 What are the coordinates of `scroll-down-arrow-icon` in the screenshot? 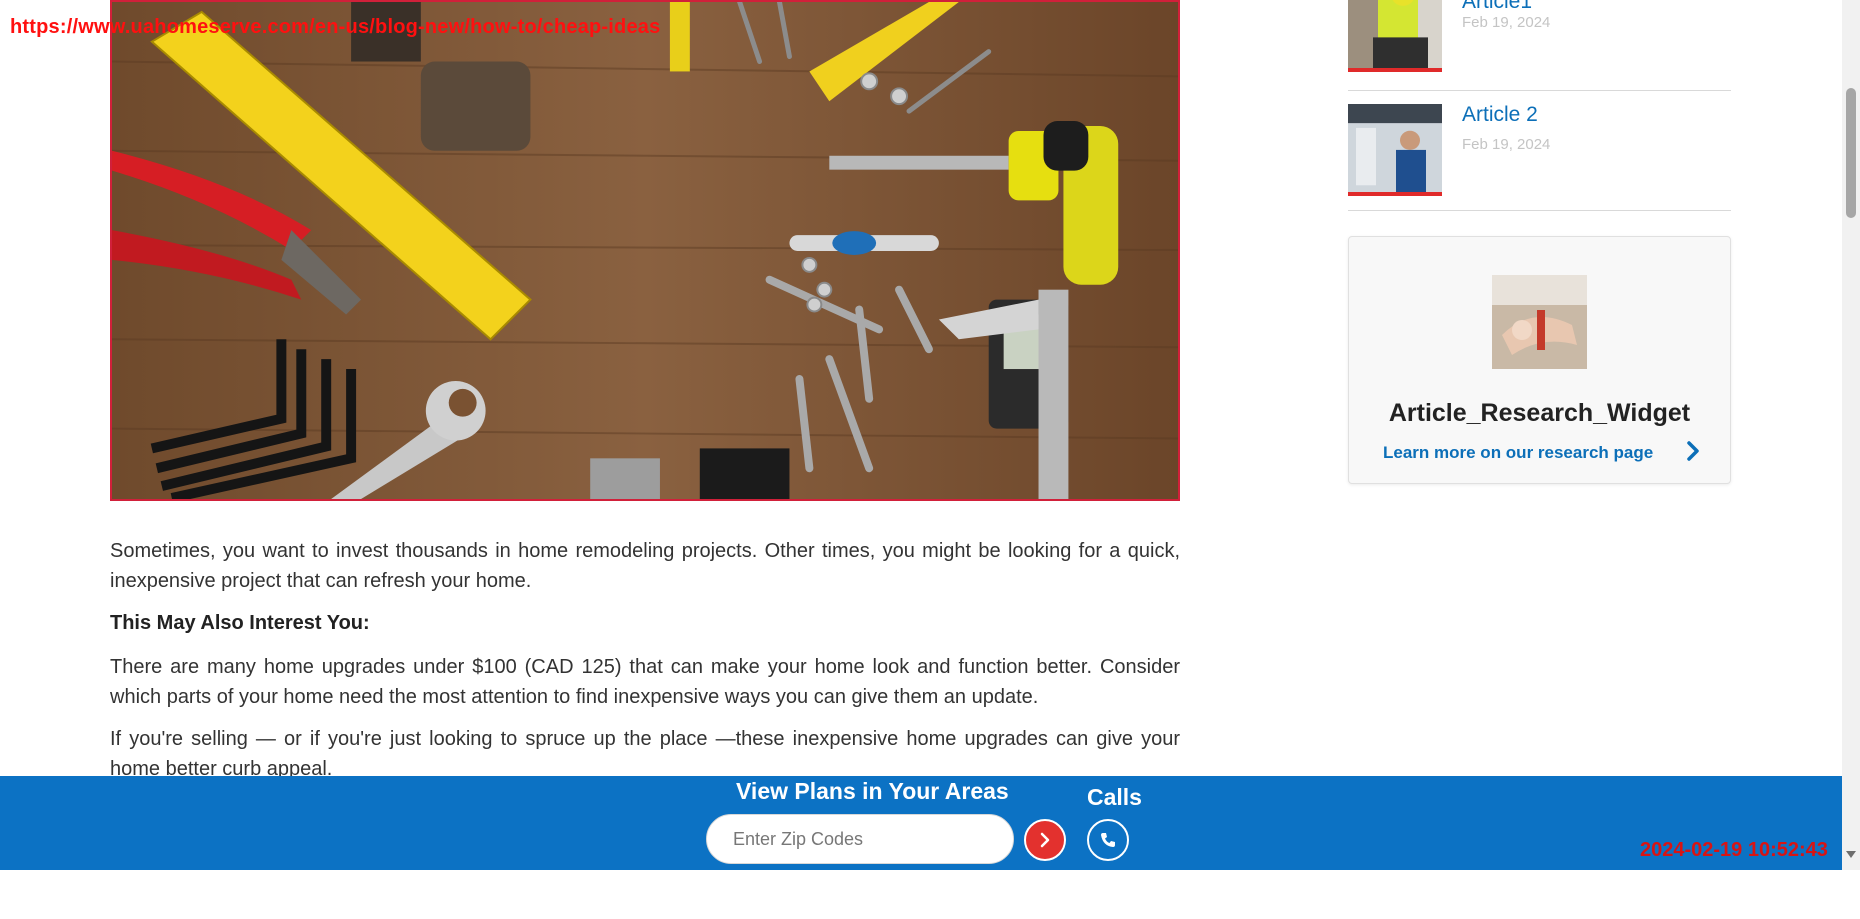 It's located at (1851, 854).